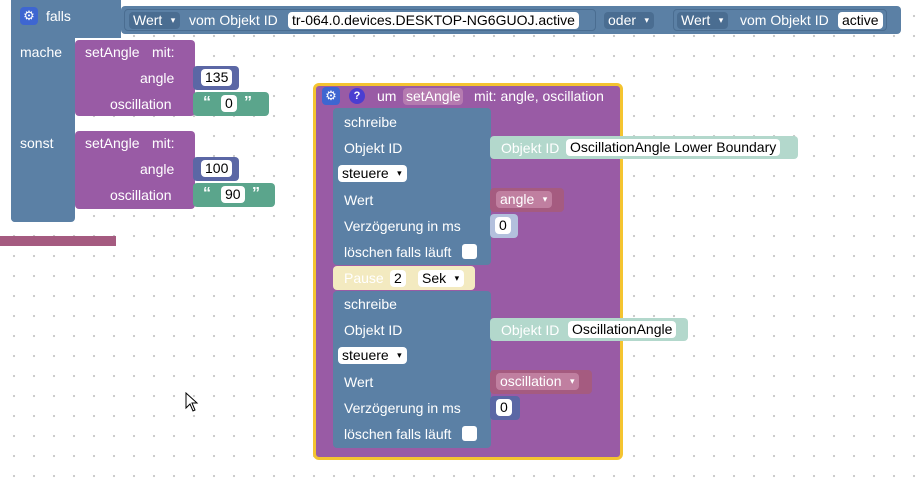  Describe the element at coordinates (217, 77) in the screenshot. I see `number-field: 135` at that location.